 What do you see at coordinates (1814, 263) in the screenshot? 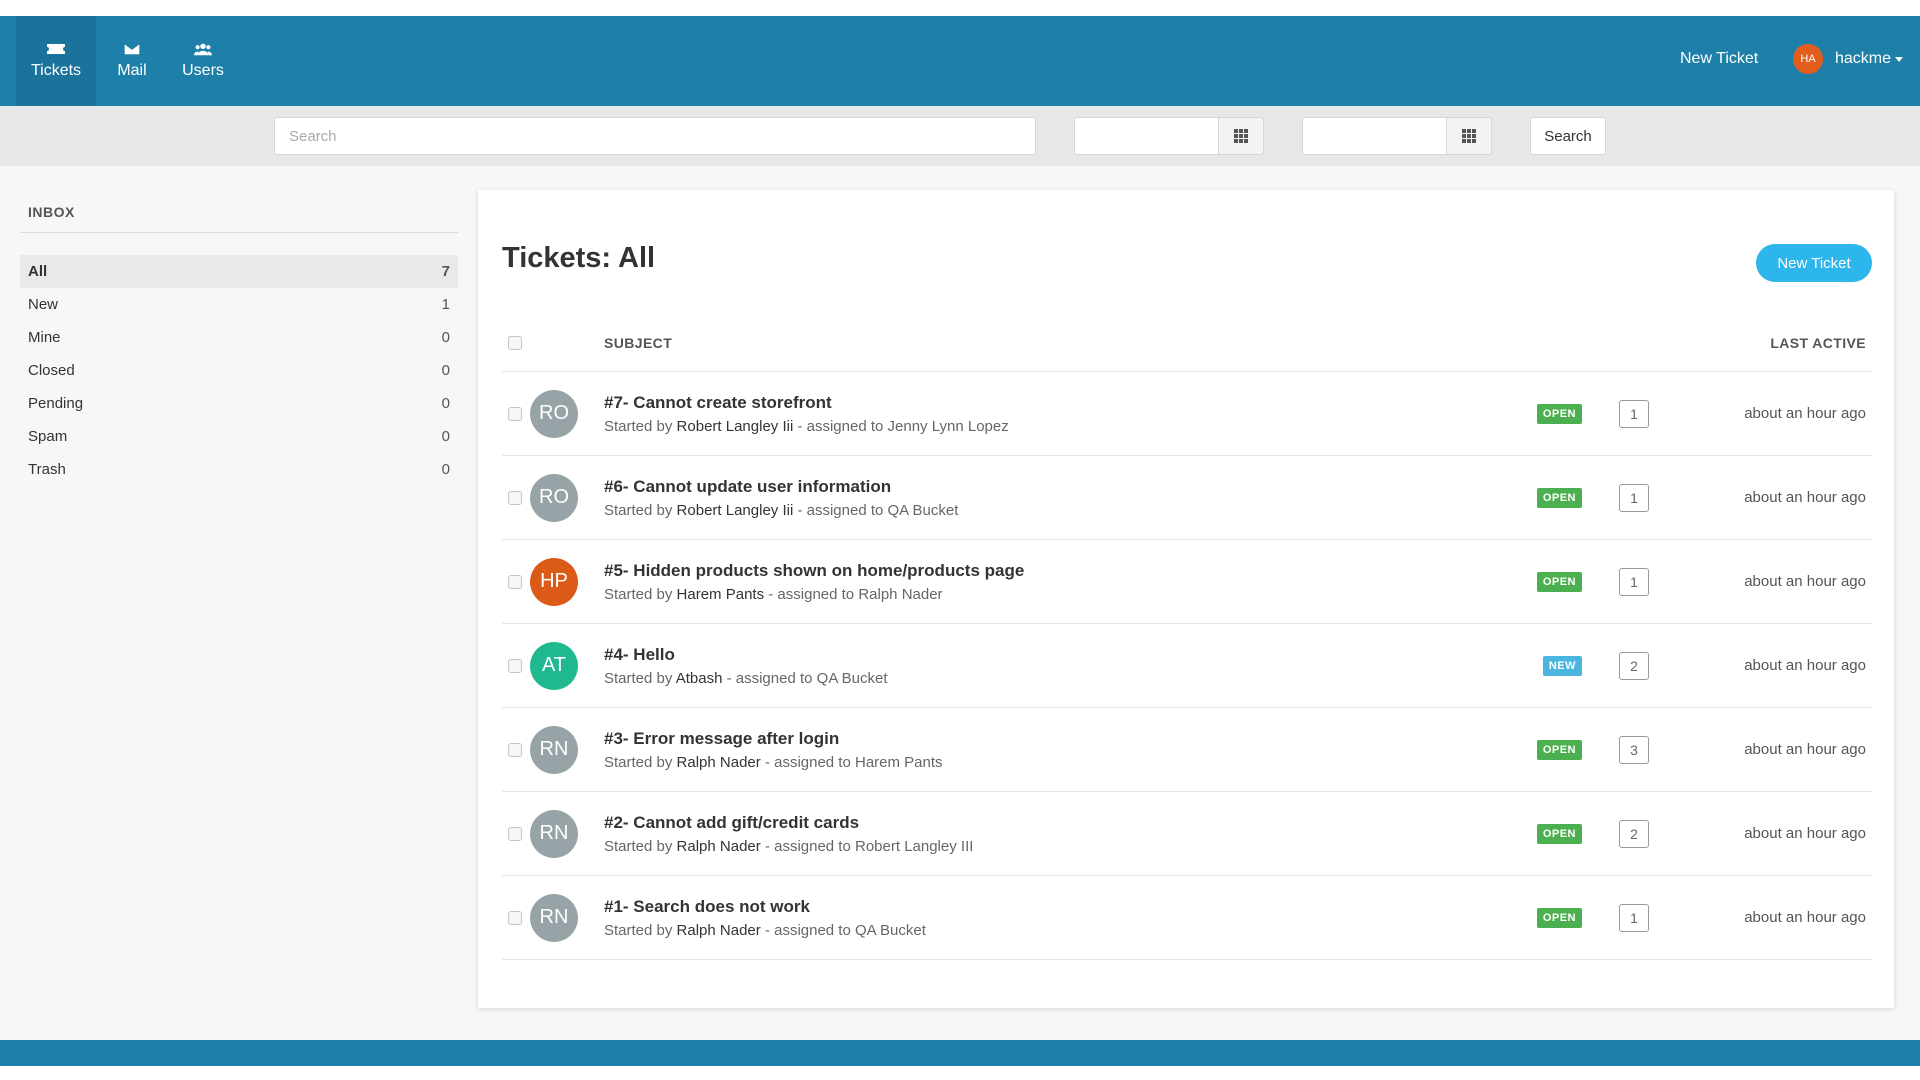
I see `new-ticket-button: New Ticket` at bounding box center [1814, 263].